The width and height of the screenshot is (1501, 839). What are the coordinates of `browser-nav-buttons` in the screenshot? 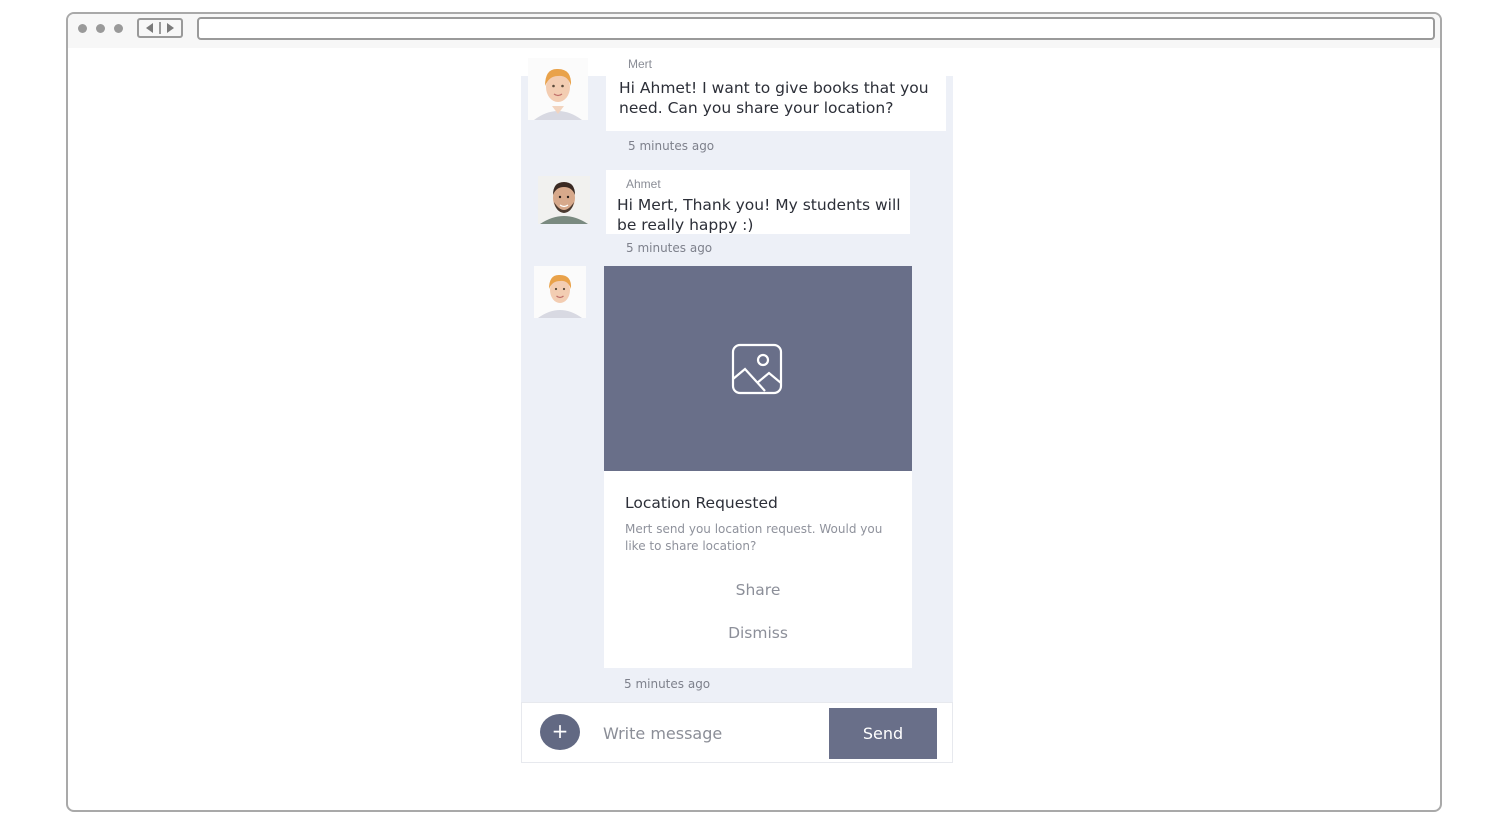 It's located at (160, 28).